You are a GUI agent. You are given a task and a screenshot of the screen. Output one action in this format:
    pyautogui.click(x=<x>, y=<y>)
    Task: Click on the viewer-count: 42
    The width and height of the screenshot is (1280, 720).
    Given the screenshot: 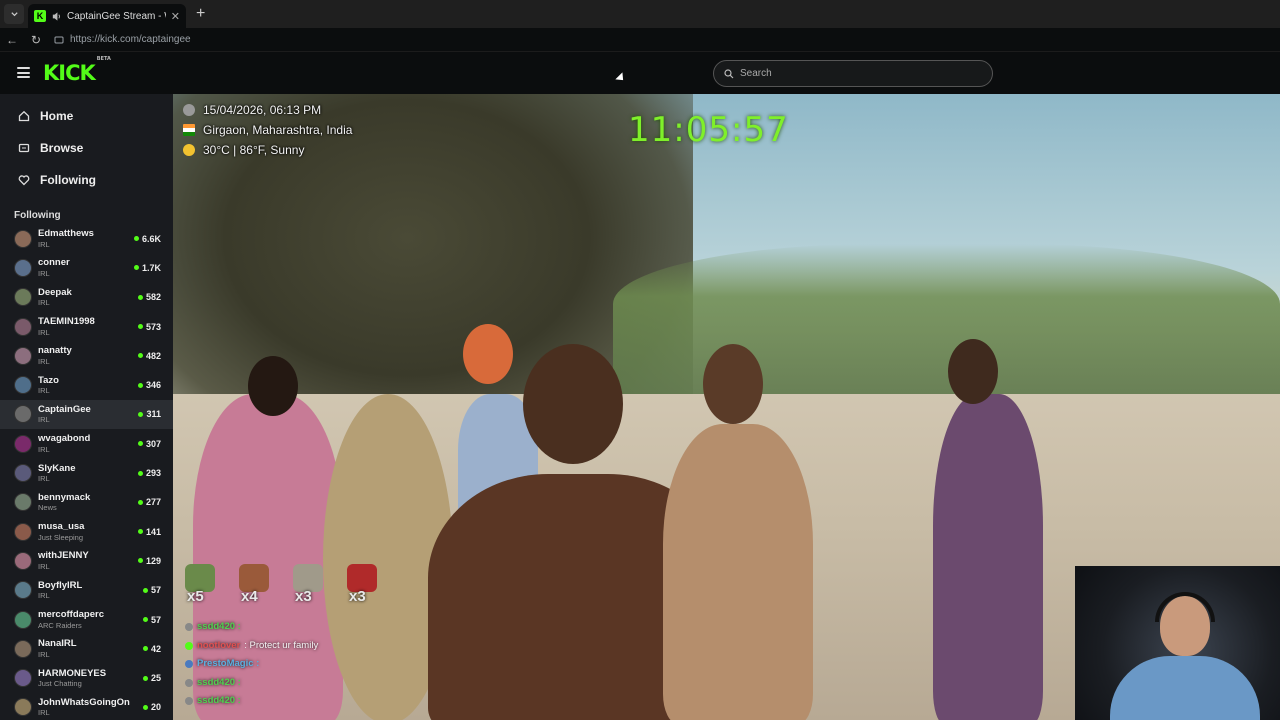 What is the action you would take?
    pyautogui.click(x=151, y=649)
    